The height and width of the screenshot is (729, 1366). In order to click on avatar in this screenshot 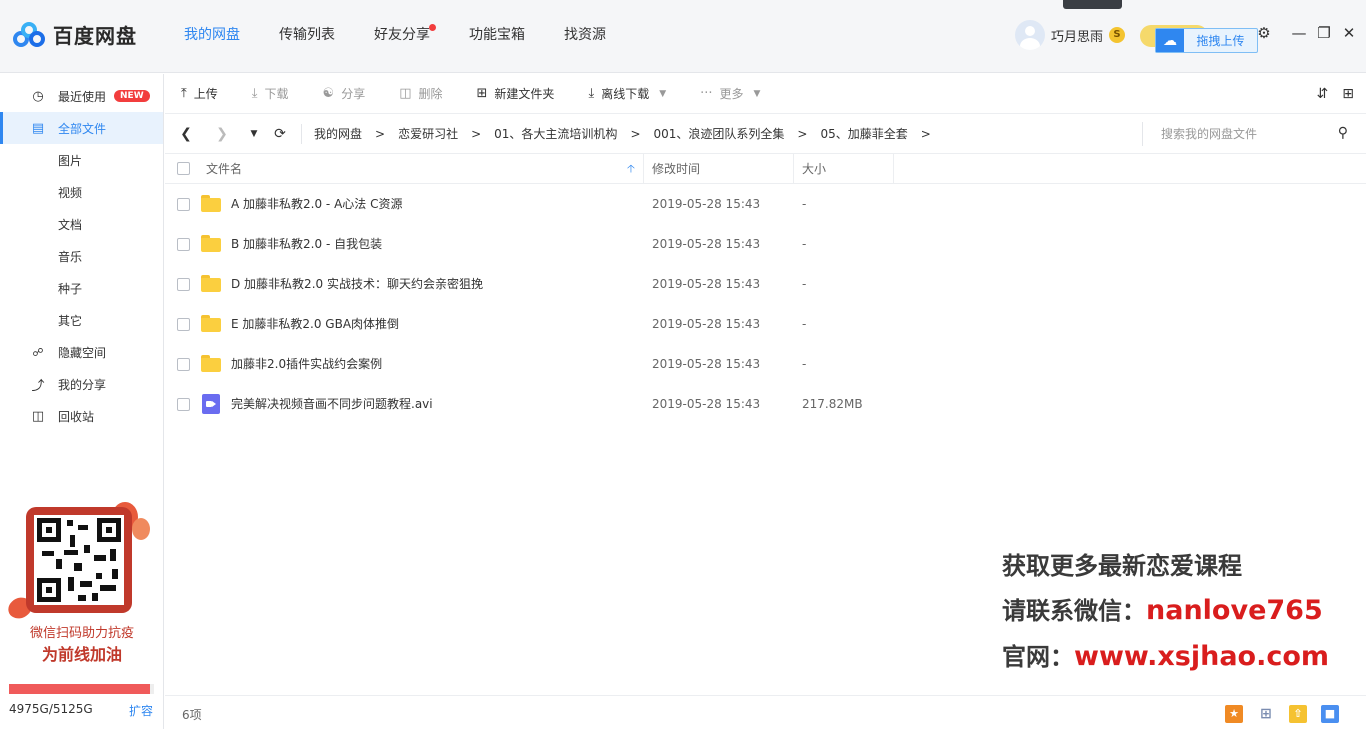, I will do `click(1030, 35)`.